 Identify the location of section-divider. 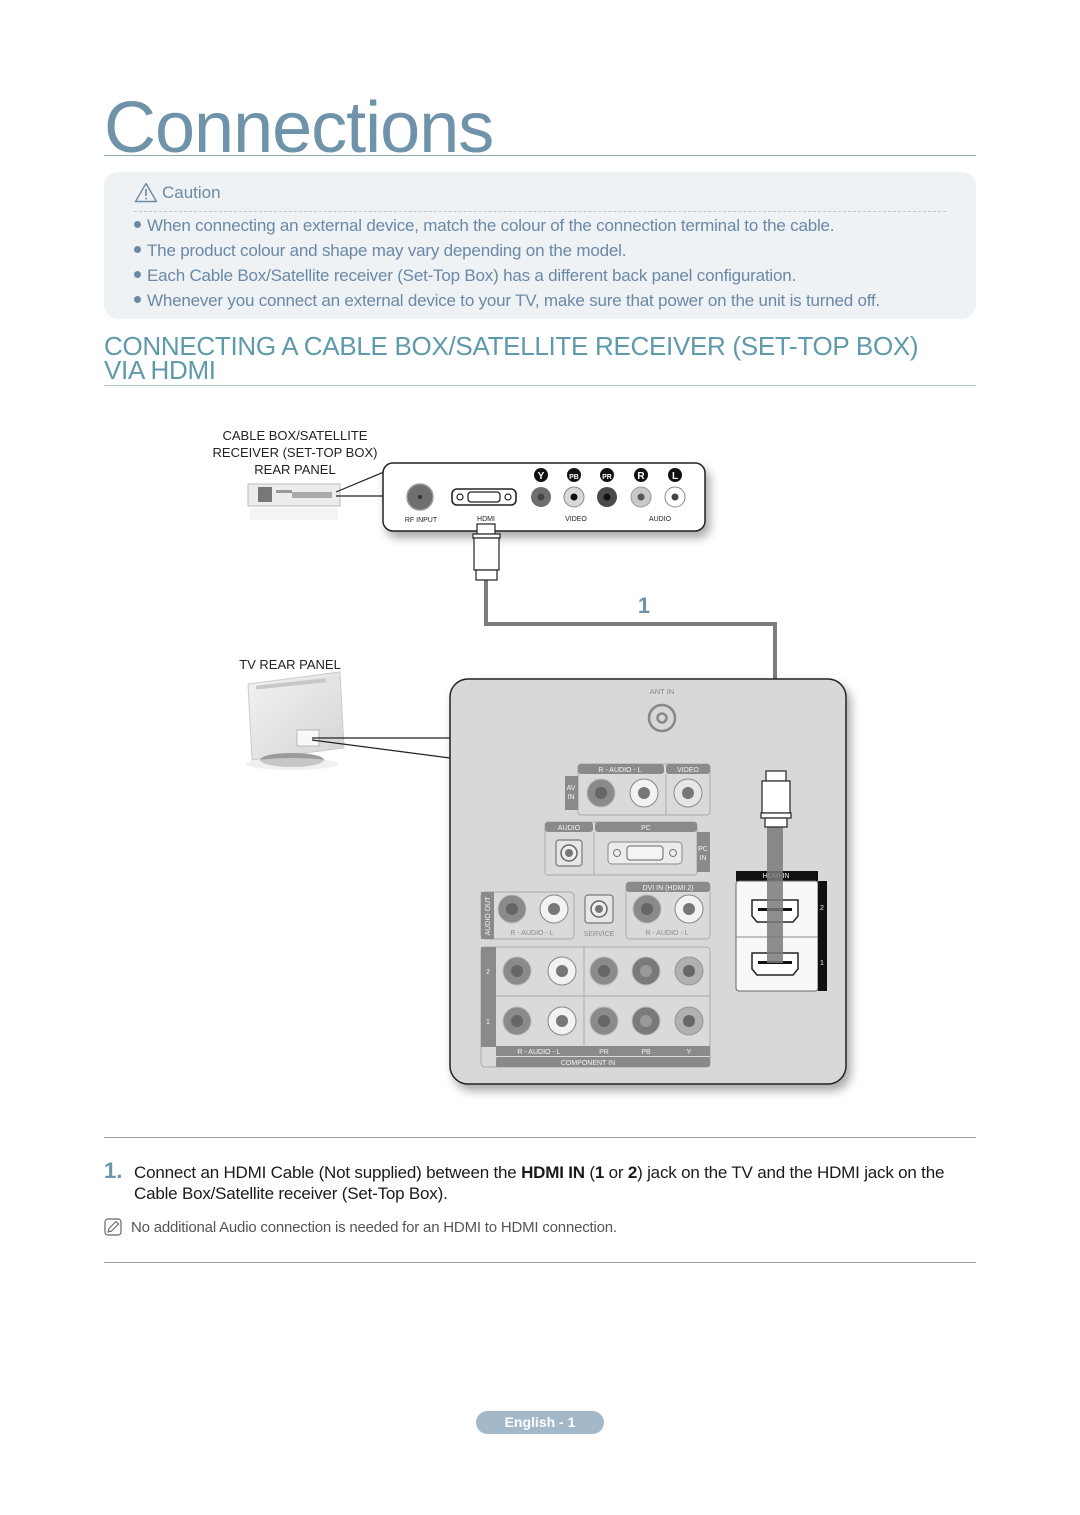
(540, 385).